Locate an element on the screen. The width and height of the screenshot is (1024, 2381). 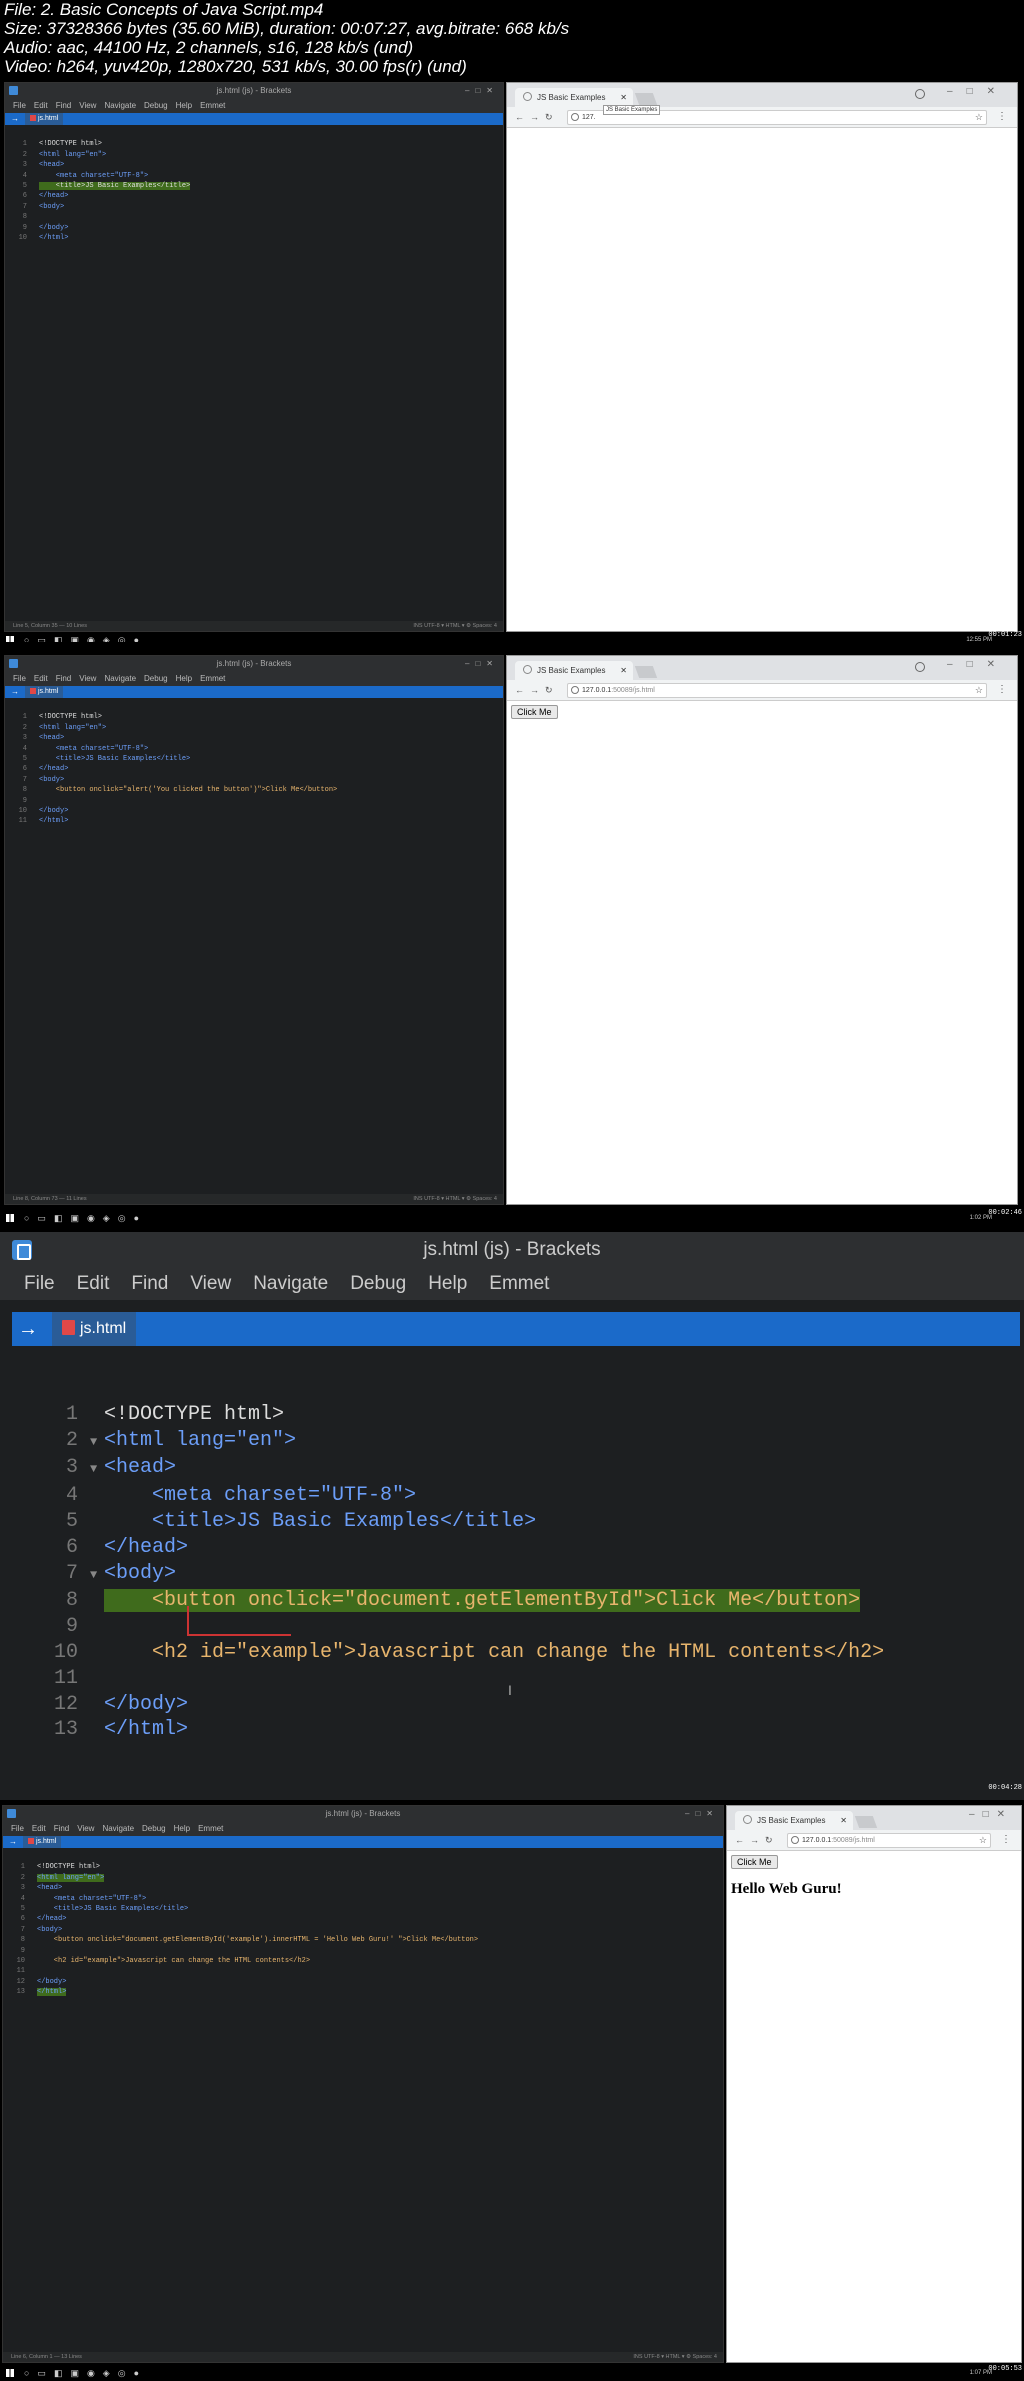
windows-taskbar: ○▭◧▣◉◈◎● 12:55 PM is located at coordinates (512, 637).